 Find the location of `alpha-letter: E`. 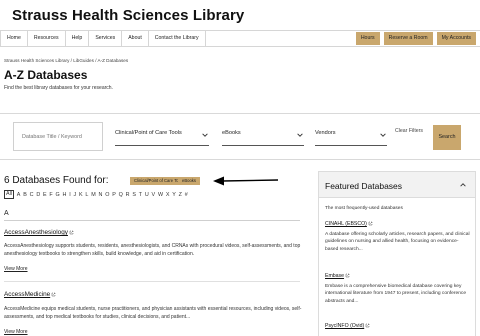

alpha-letter: E is located at coordinates (45, 195).